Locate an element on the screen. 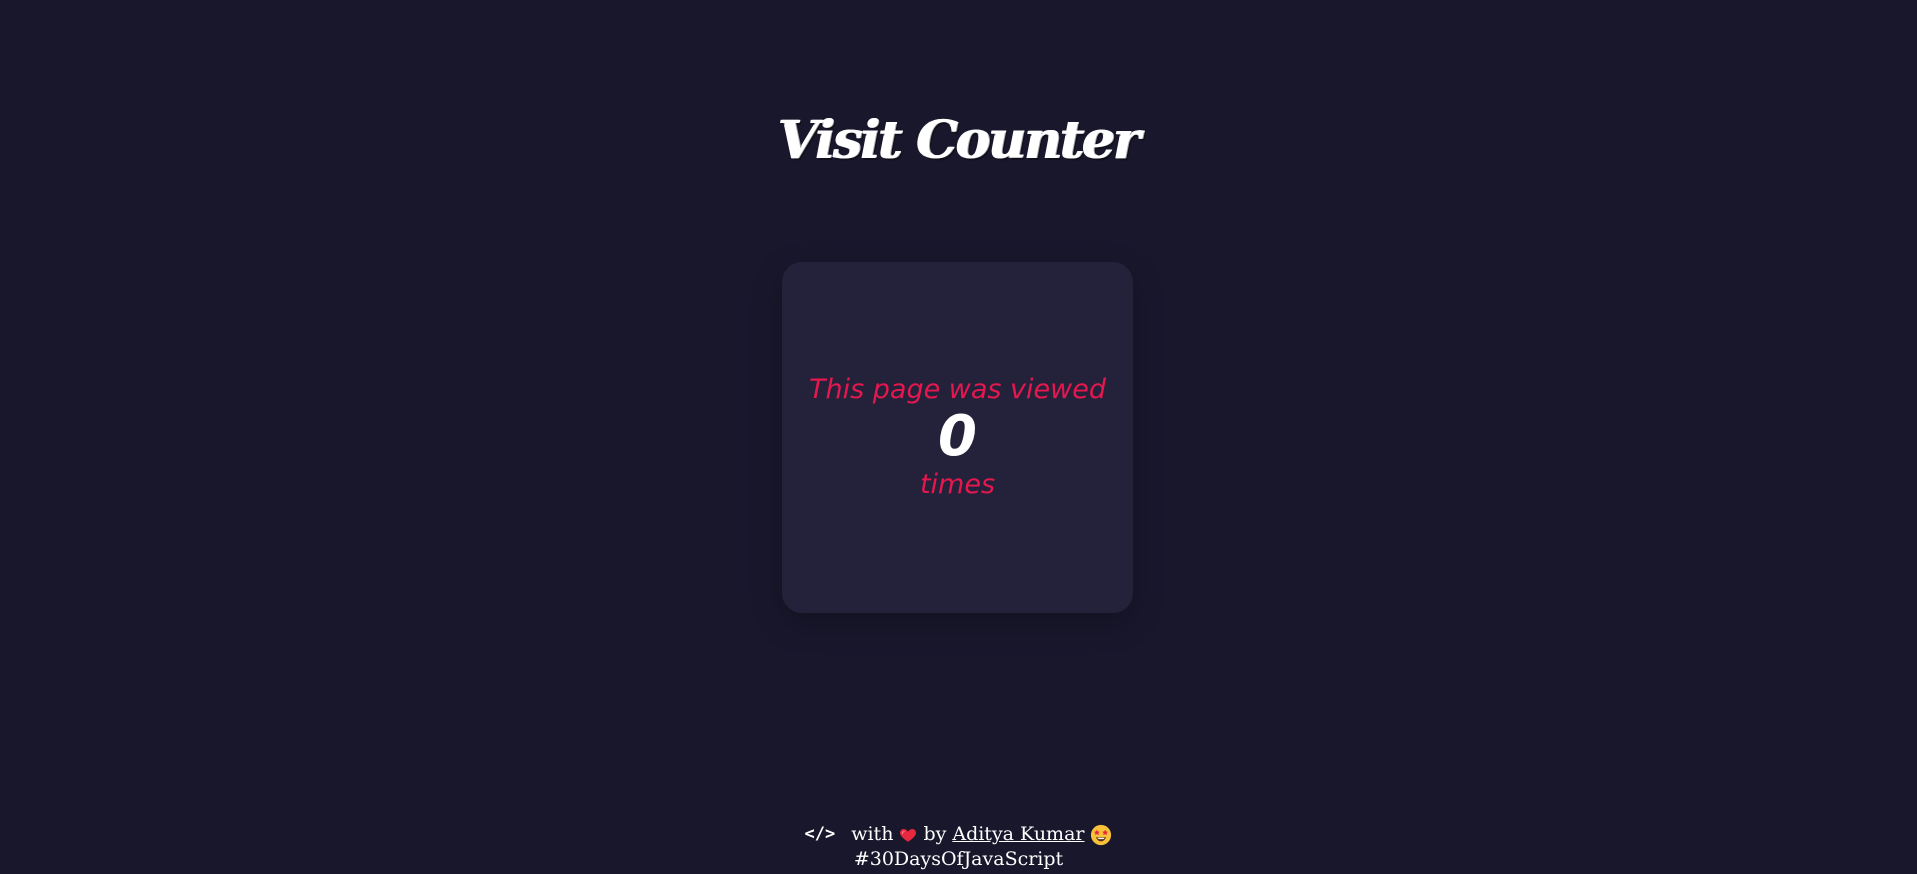 This screenshot has width=1917, height=874. footer-by-text: by is located at coordinates (935, 834).